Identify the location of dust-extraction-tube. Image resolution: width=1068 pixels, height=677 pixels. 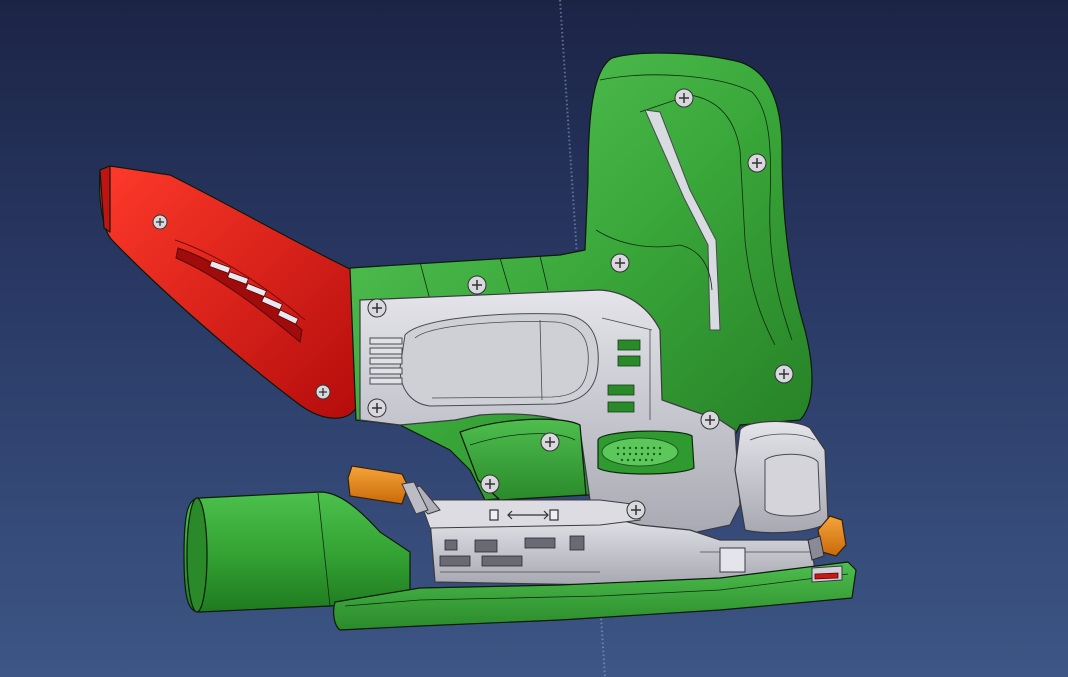
(297, 552).